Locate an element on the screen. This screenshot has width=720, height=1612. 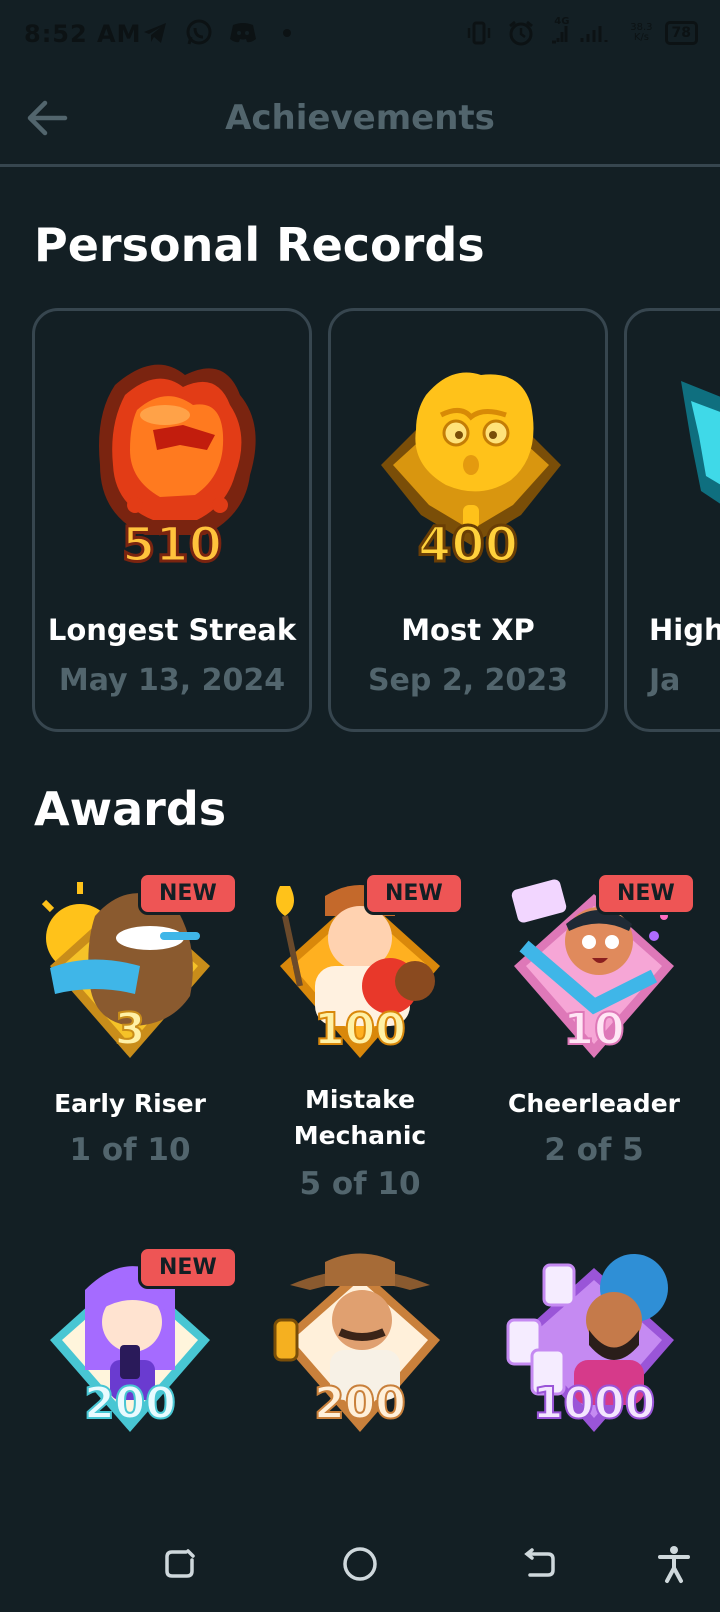
award-title: Cheerleader is located at coordinates (594, 1103).